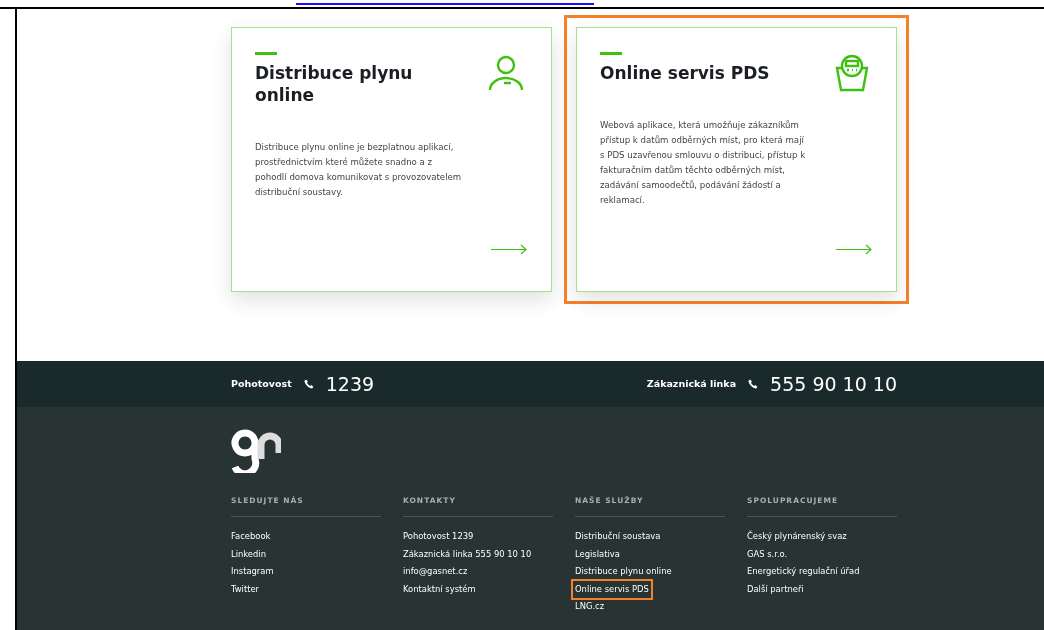 The width and height of the screenshot is (1044, 630). What do you see at coordinates (439, 589) in the screenshot?
I see `footer-link: Kontaktní systém` at bounding box center [439, 589].